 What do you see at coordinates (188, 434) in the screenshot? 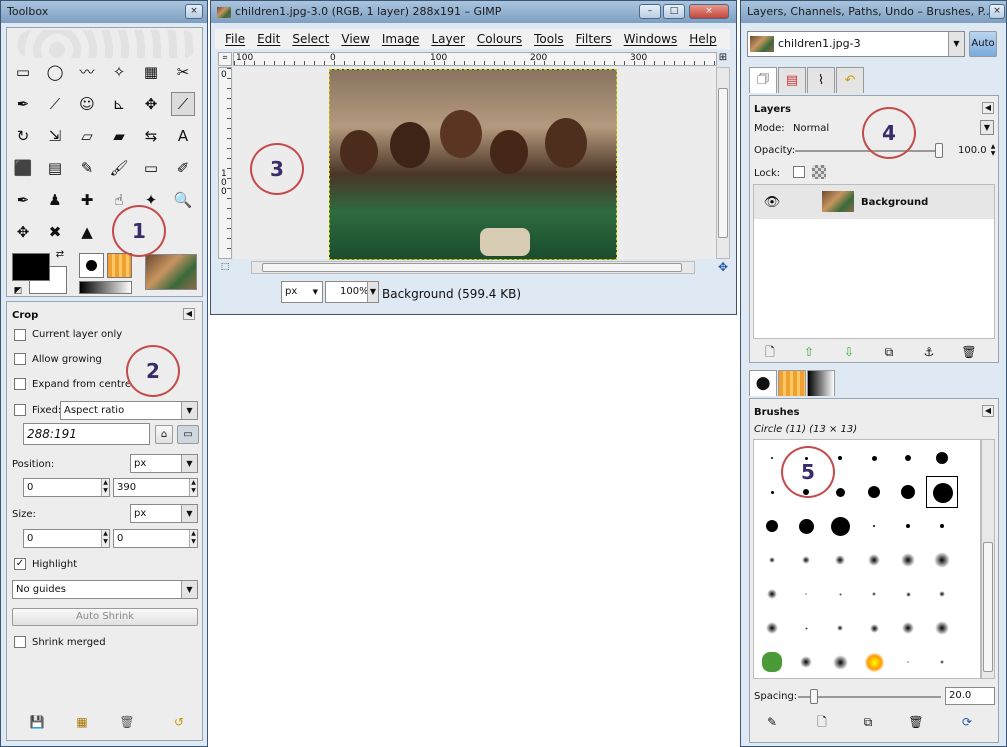
I see `ratio-landscape-button: ▭` at bounding box center [188, 434].